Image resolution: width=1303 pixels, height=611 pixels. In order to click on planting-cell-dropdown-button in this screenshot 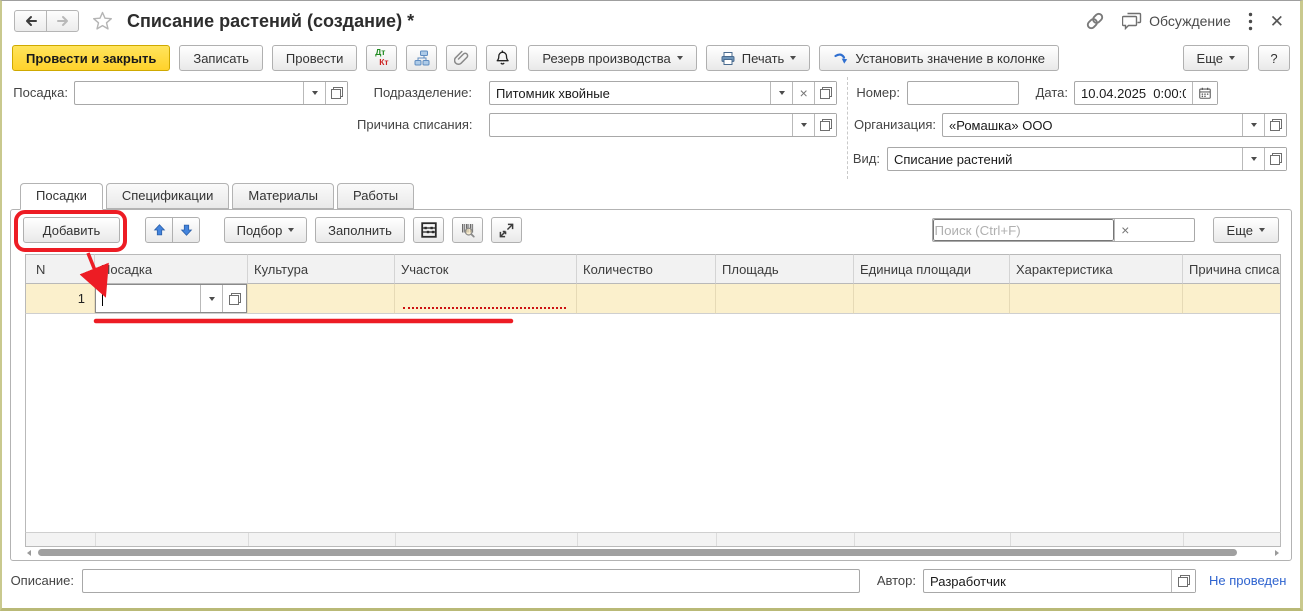, I will do `click(211, 298)`.